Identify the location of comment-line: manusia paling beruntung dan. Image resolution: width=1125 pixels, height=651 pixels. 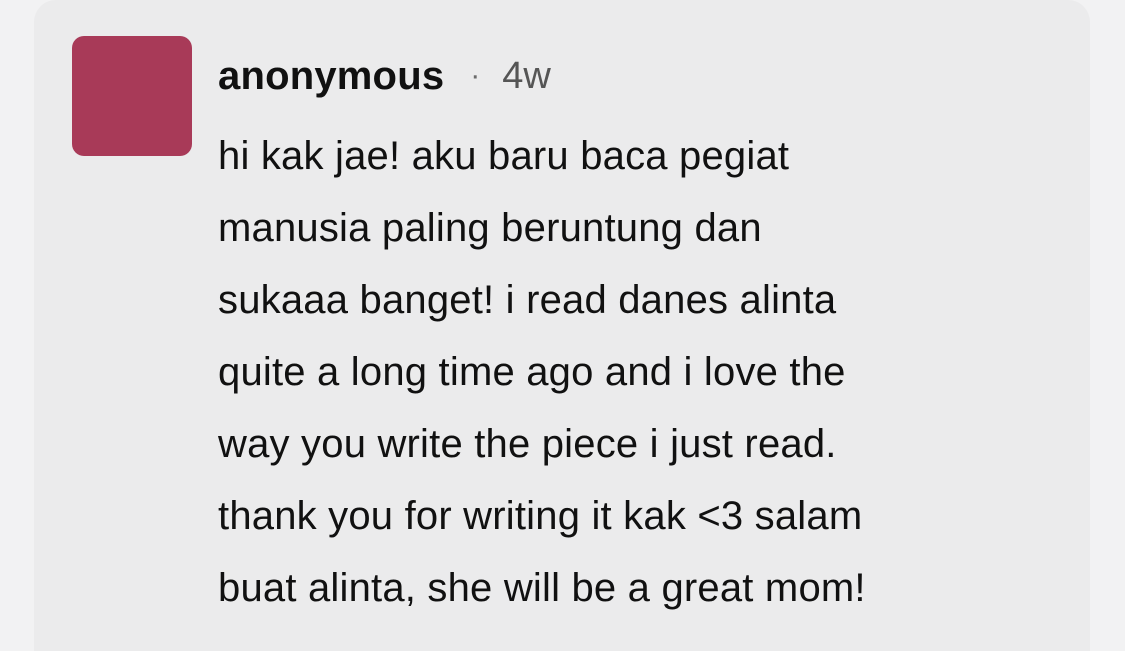
(490, 228).